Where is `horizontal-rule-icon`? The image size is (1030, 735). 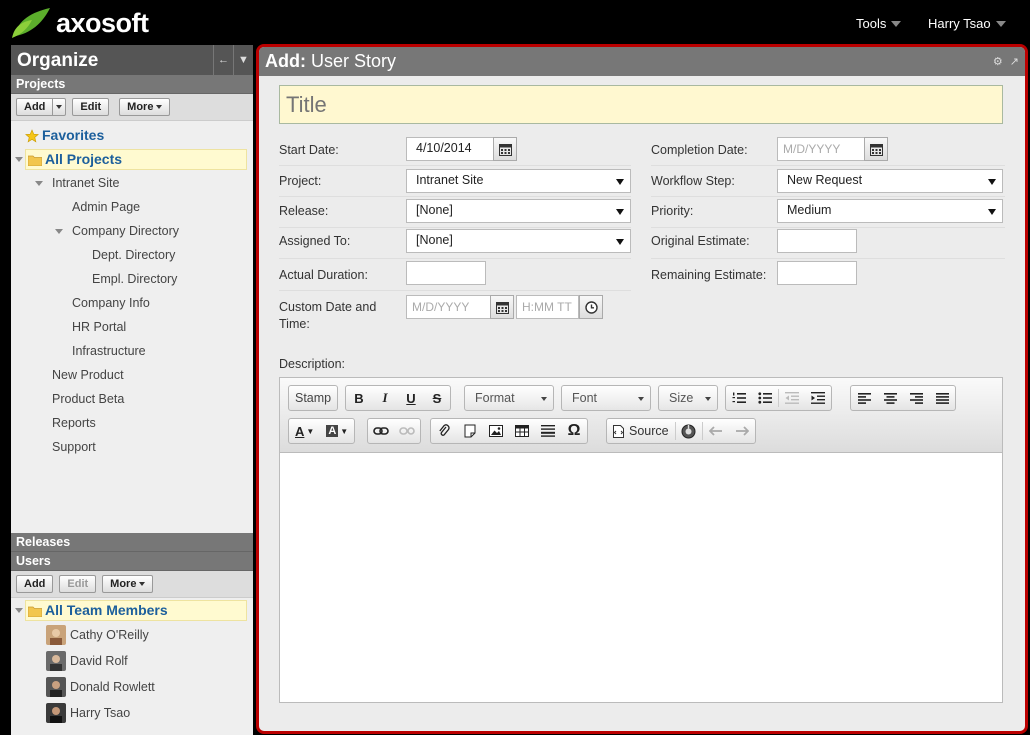
horizontal-rule-icon is located at coordinates (548, 431).